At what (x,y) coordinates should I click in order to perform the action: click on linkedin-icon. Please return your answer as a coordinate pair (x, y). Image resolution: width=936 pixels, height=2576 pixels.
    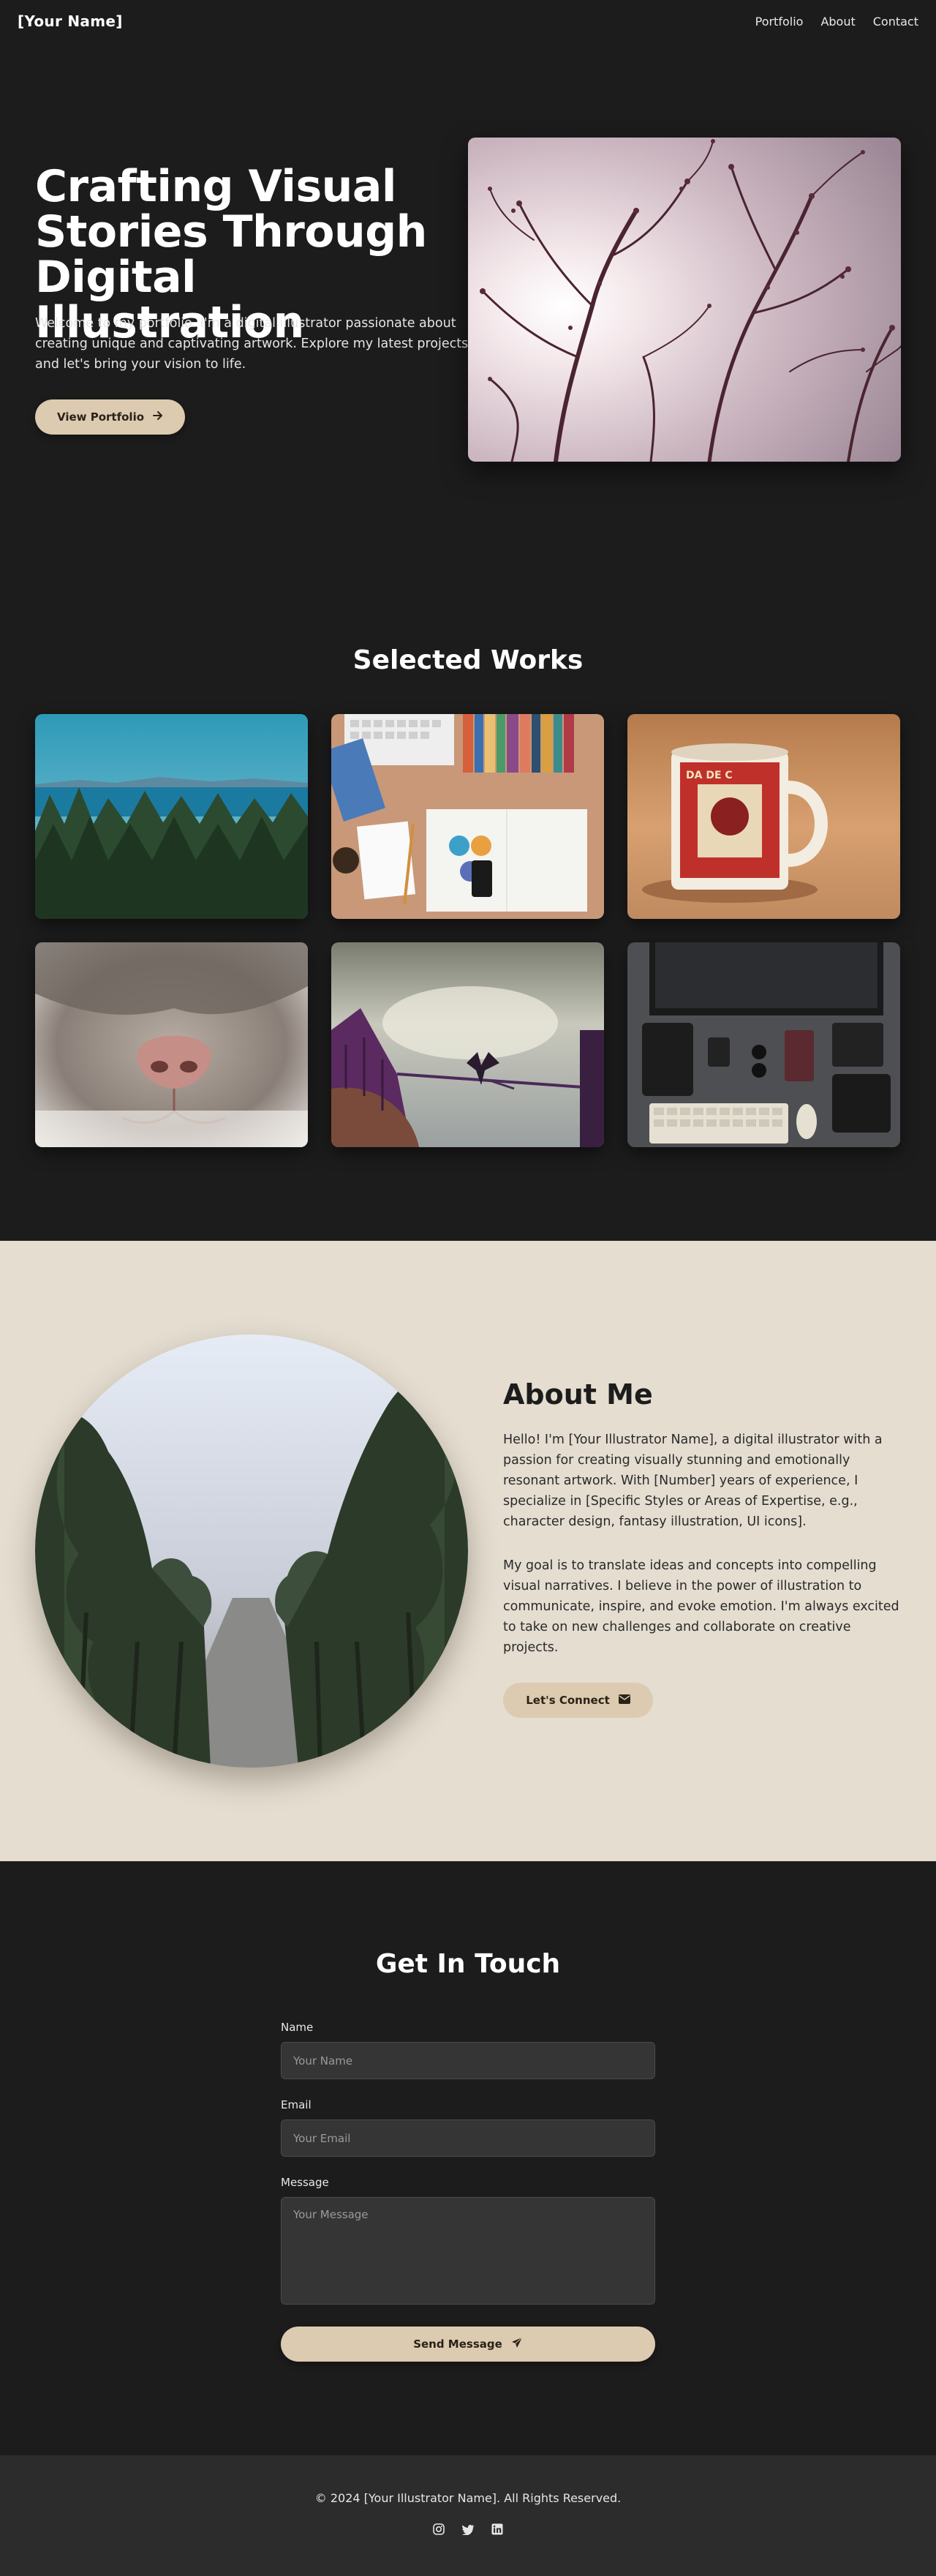
    Looking at the image, I should click on (497, 2529).